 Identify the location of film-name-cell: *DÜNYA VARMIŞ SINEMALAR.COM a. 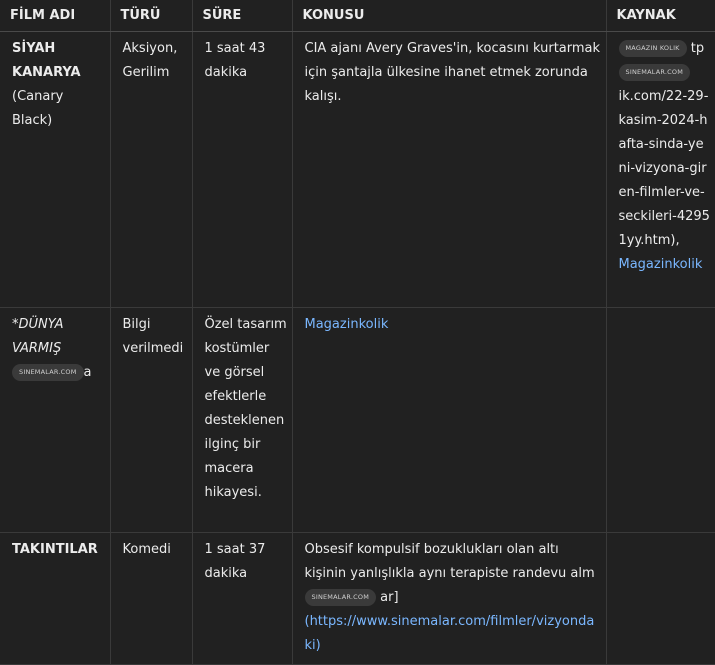
(55, 420).